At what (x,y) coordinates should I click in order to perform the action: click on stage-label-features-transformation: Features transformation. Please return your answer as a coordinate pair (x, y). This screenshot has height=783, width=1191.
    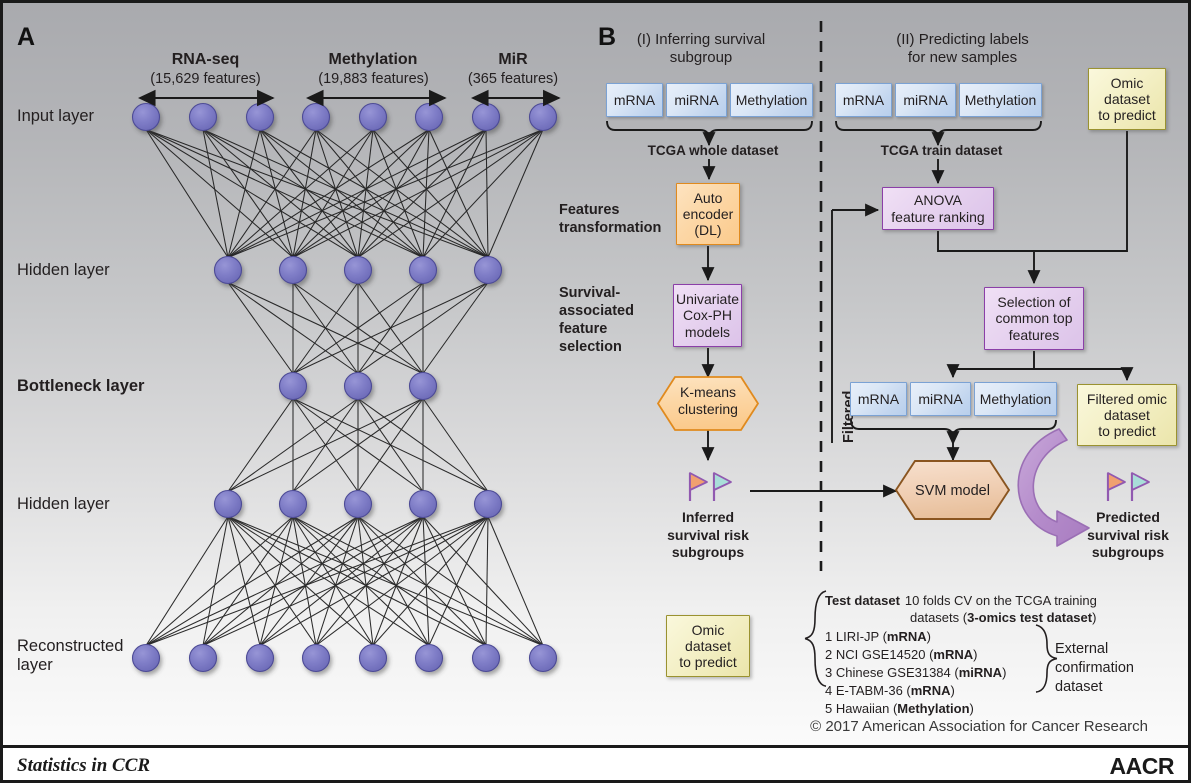
    Looking at the image, I should click on (610, 219).